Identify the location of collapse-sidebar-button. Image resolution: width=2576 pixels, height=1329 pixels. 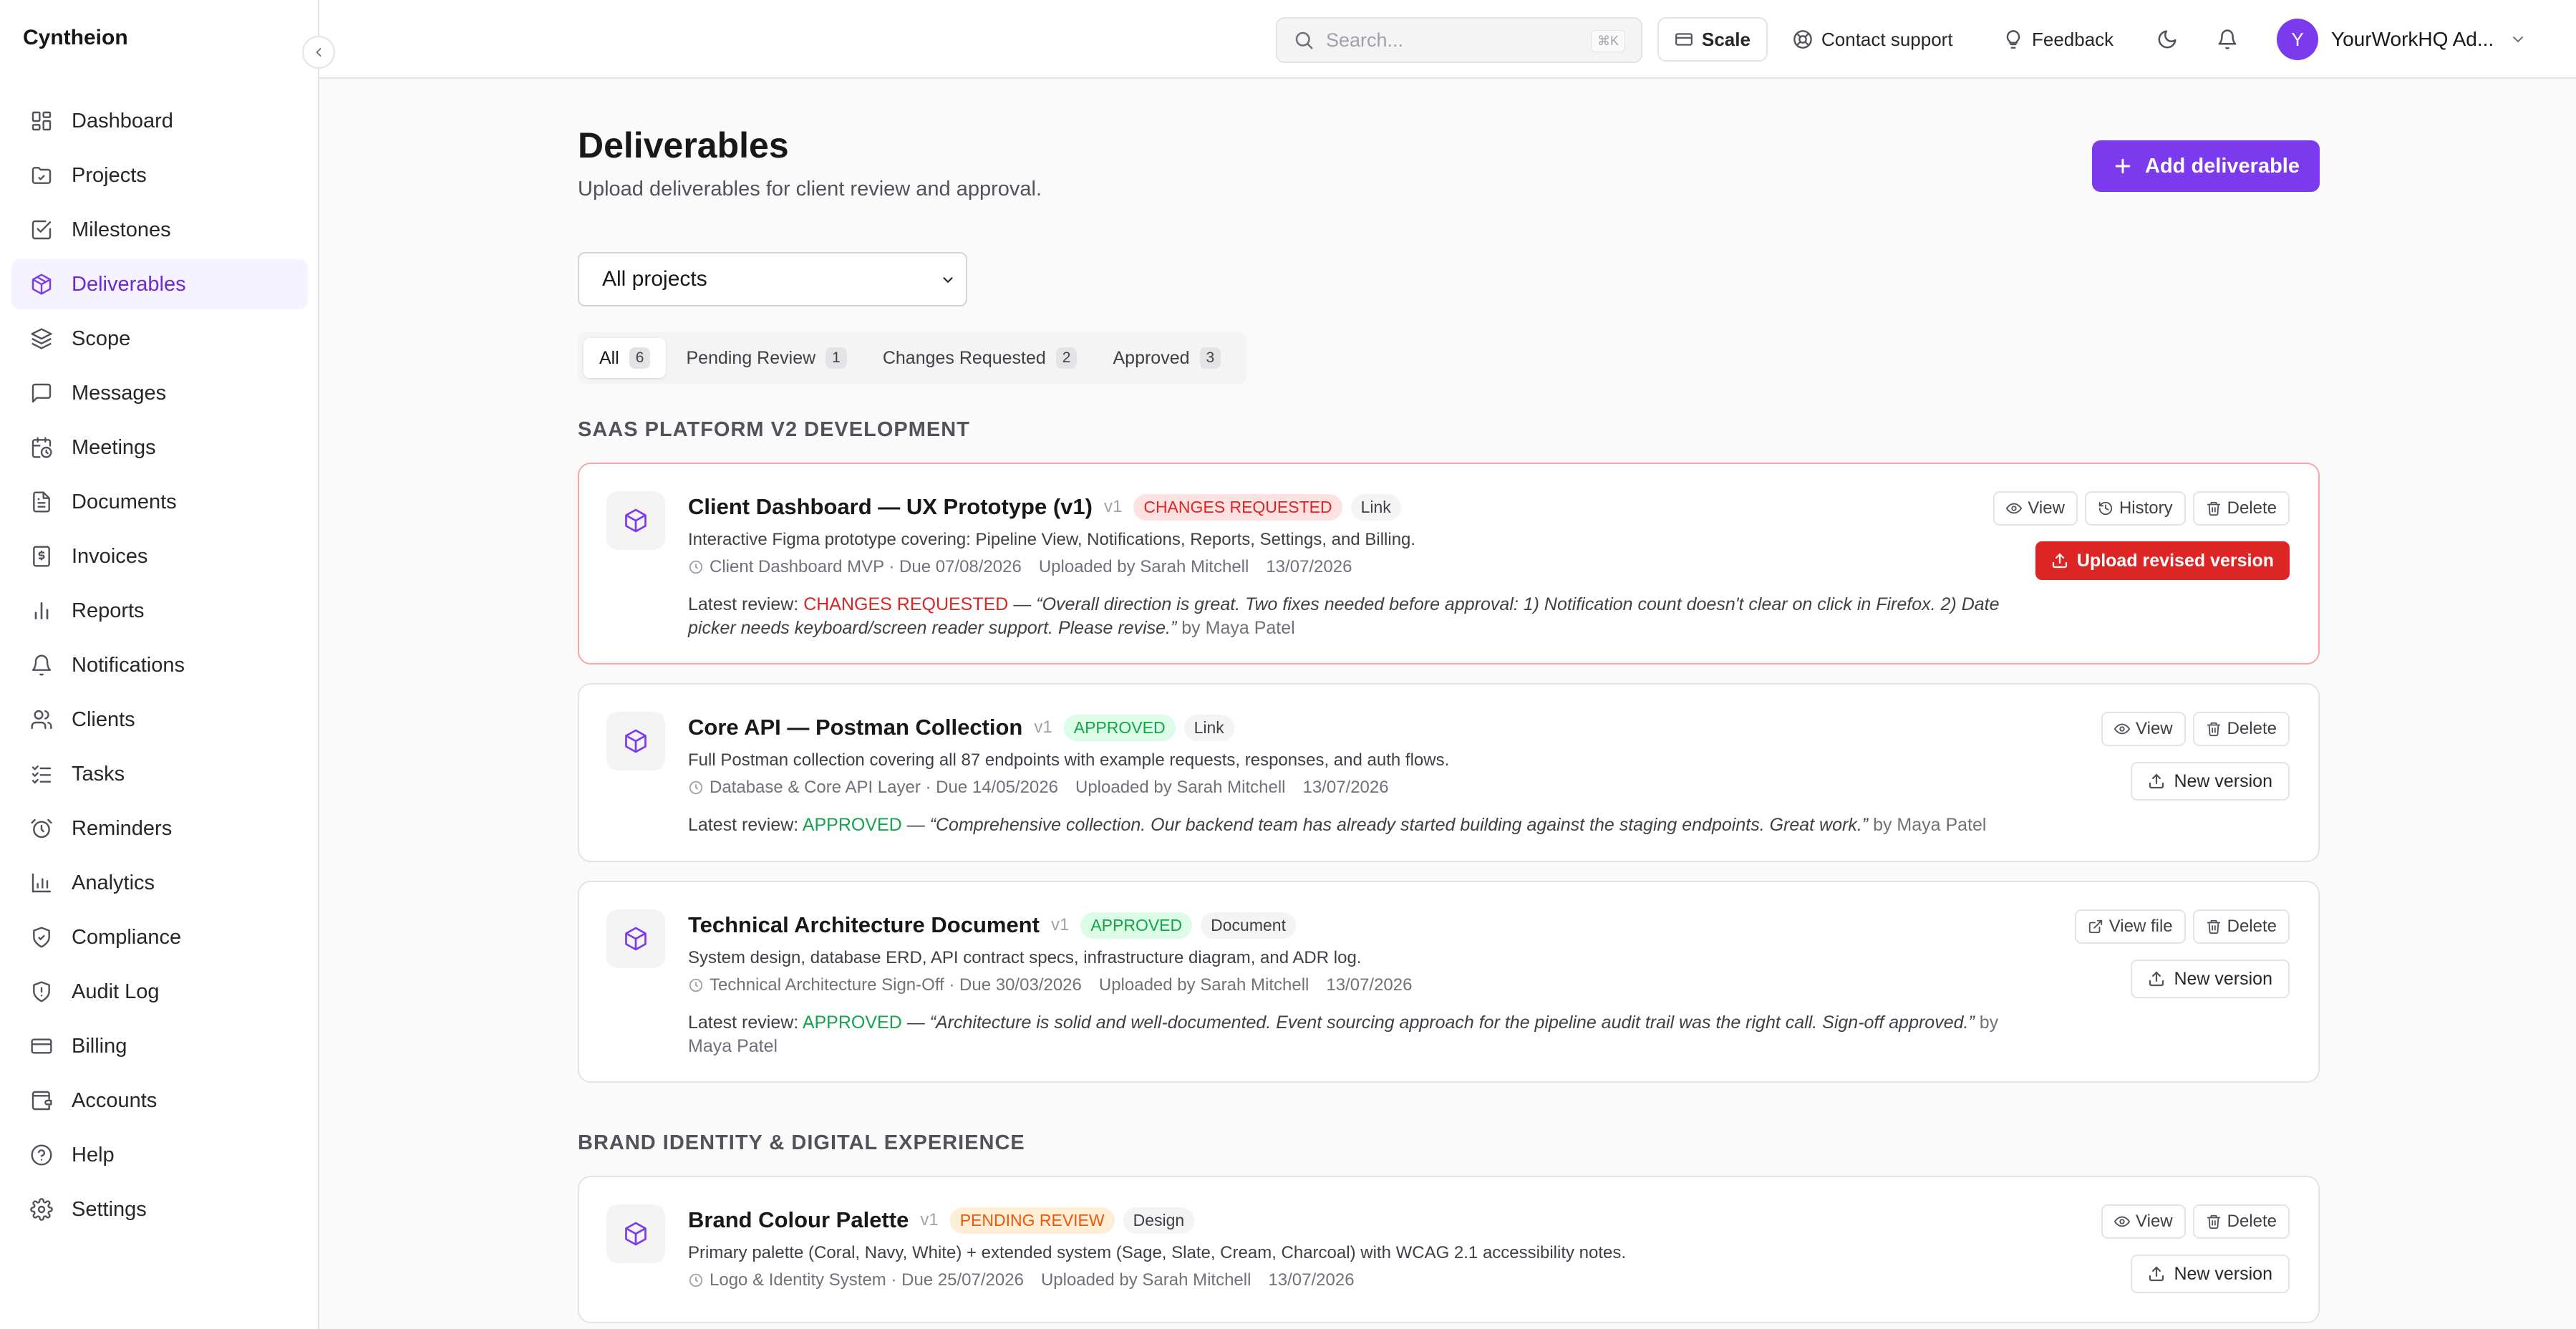
(319, 53).